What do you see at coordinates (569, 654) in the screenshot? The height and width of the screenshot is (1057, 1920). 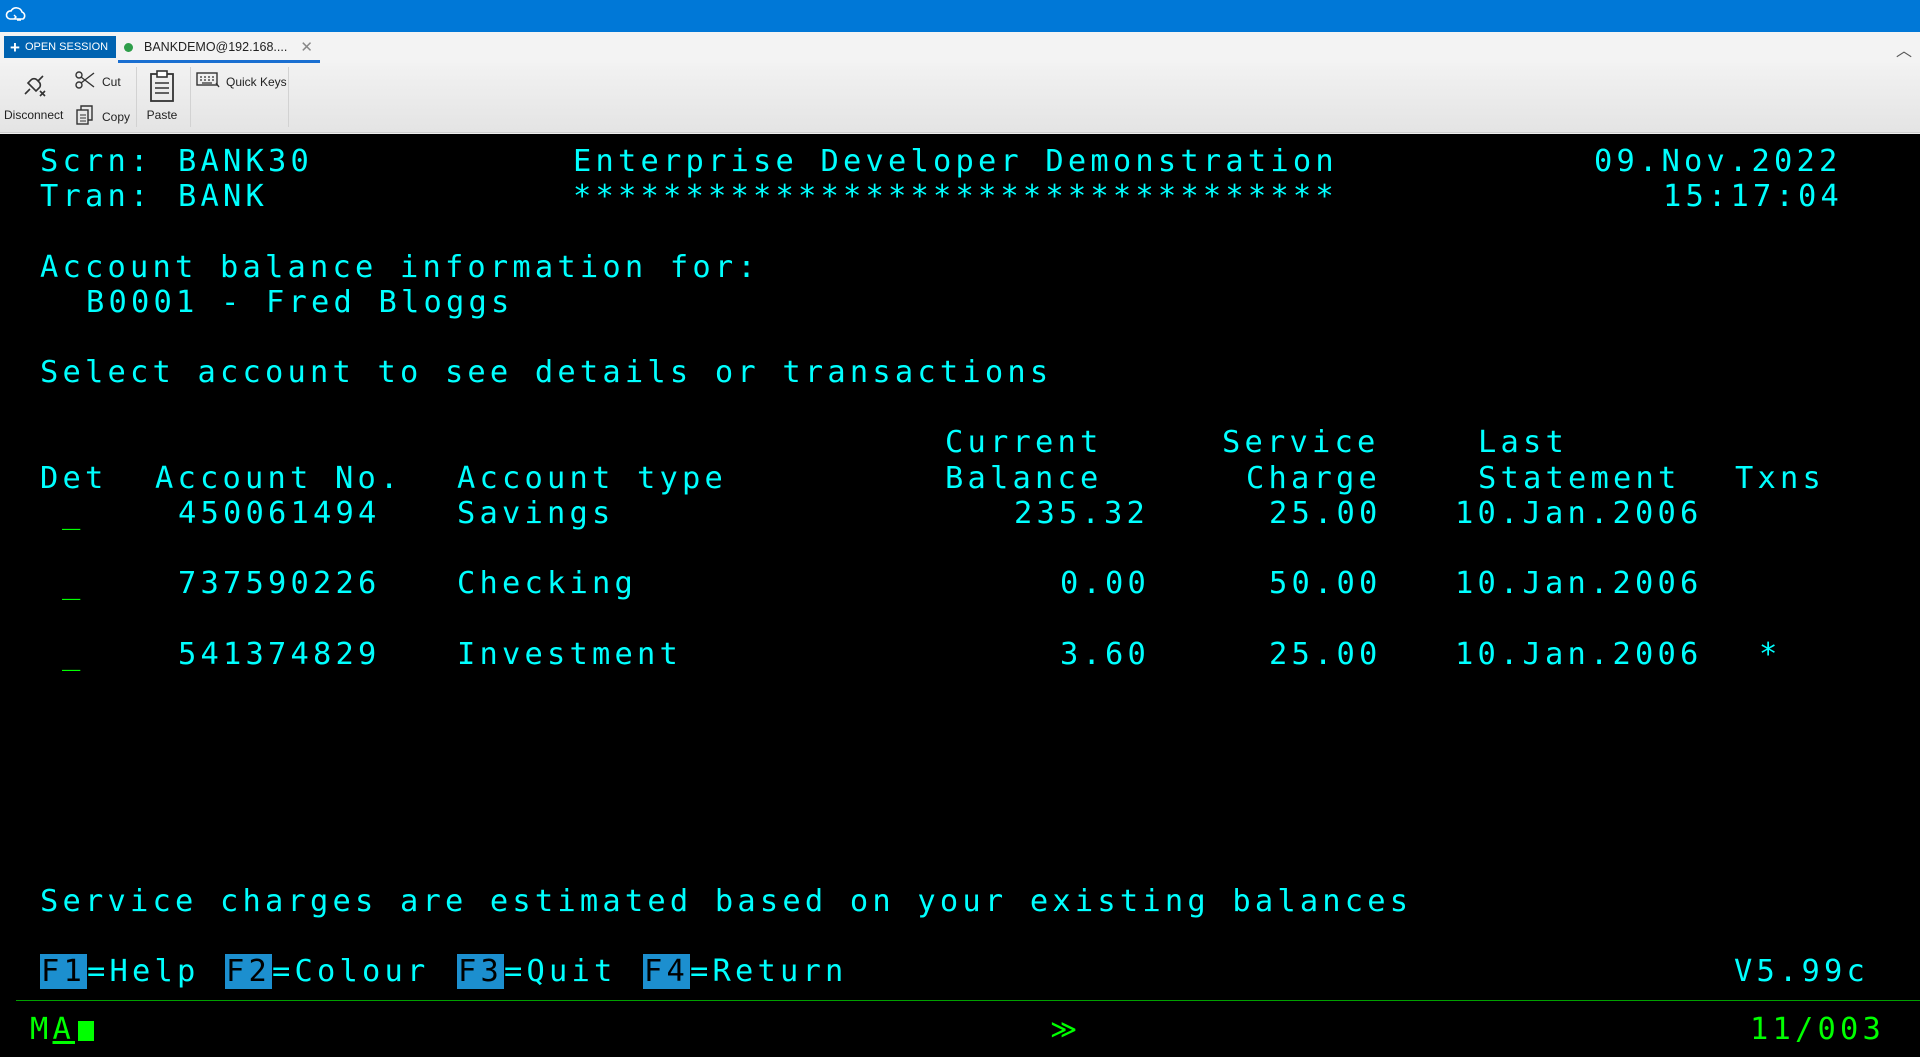 I see `account-type: Investment` at bounding box center [569, 654].